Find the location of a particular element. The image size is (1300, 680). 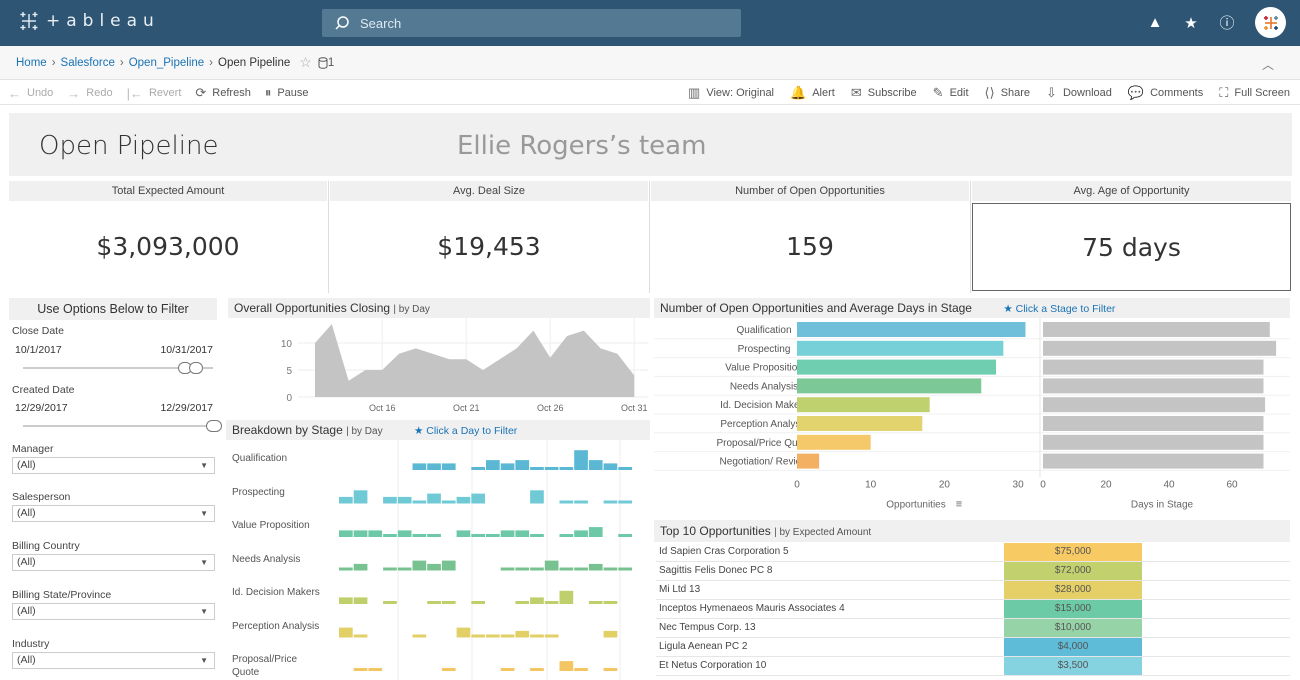

opportunity-amount: $3,500 is located at coordinates (1073, 666).